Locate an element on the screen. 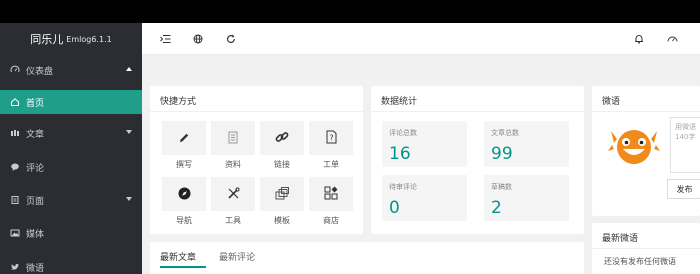  tab-underline is located at coordinates (183, 267).